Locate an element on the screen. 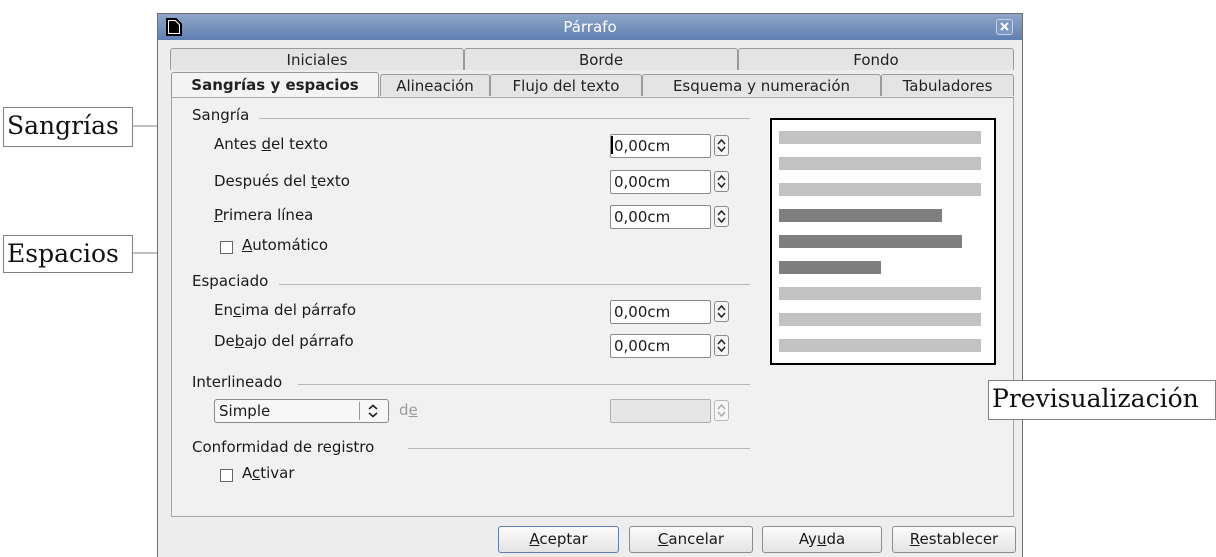  line-spacing-select: Simple is located at coordinates (301, 411).